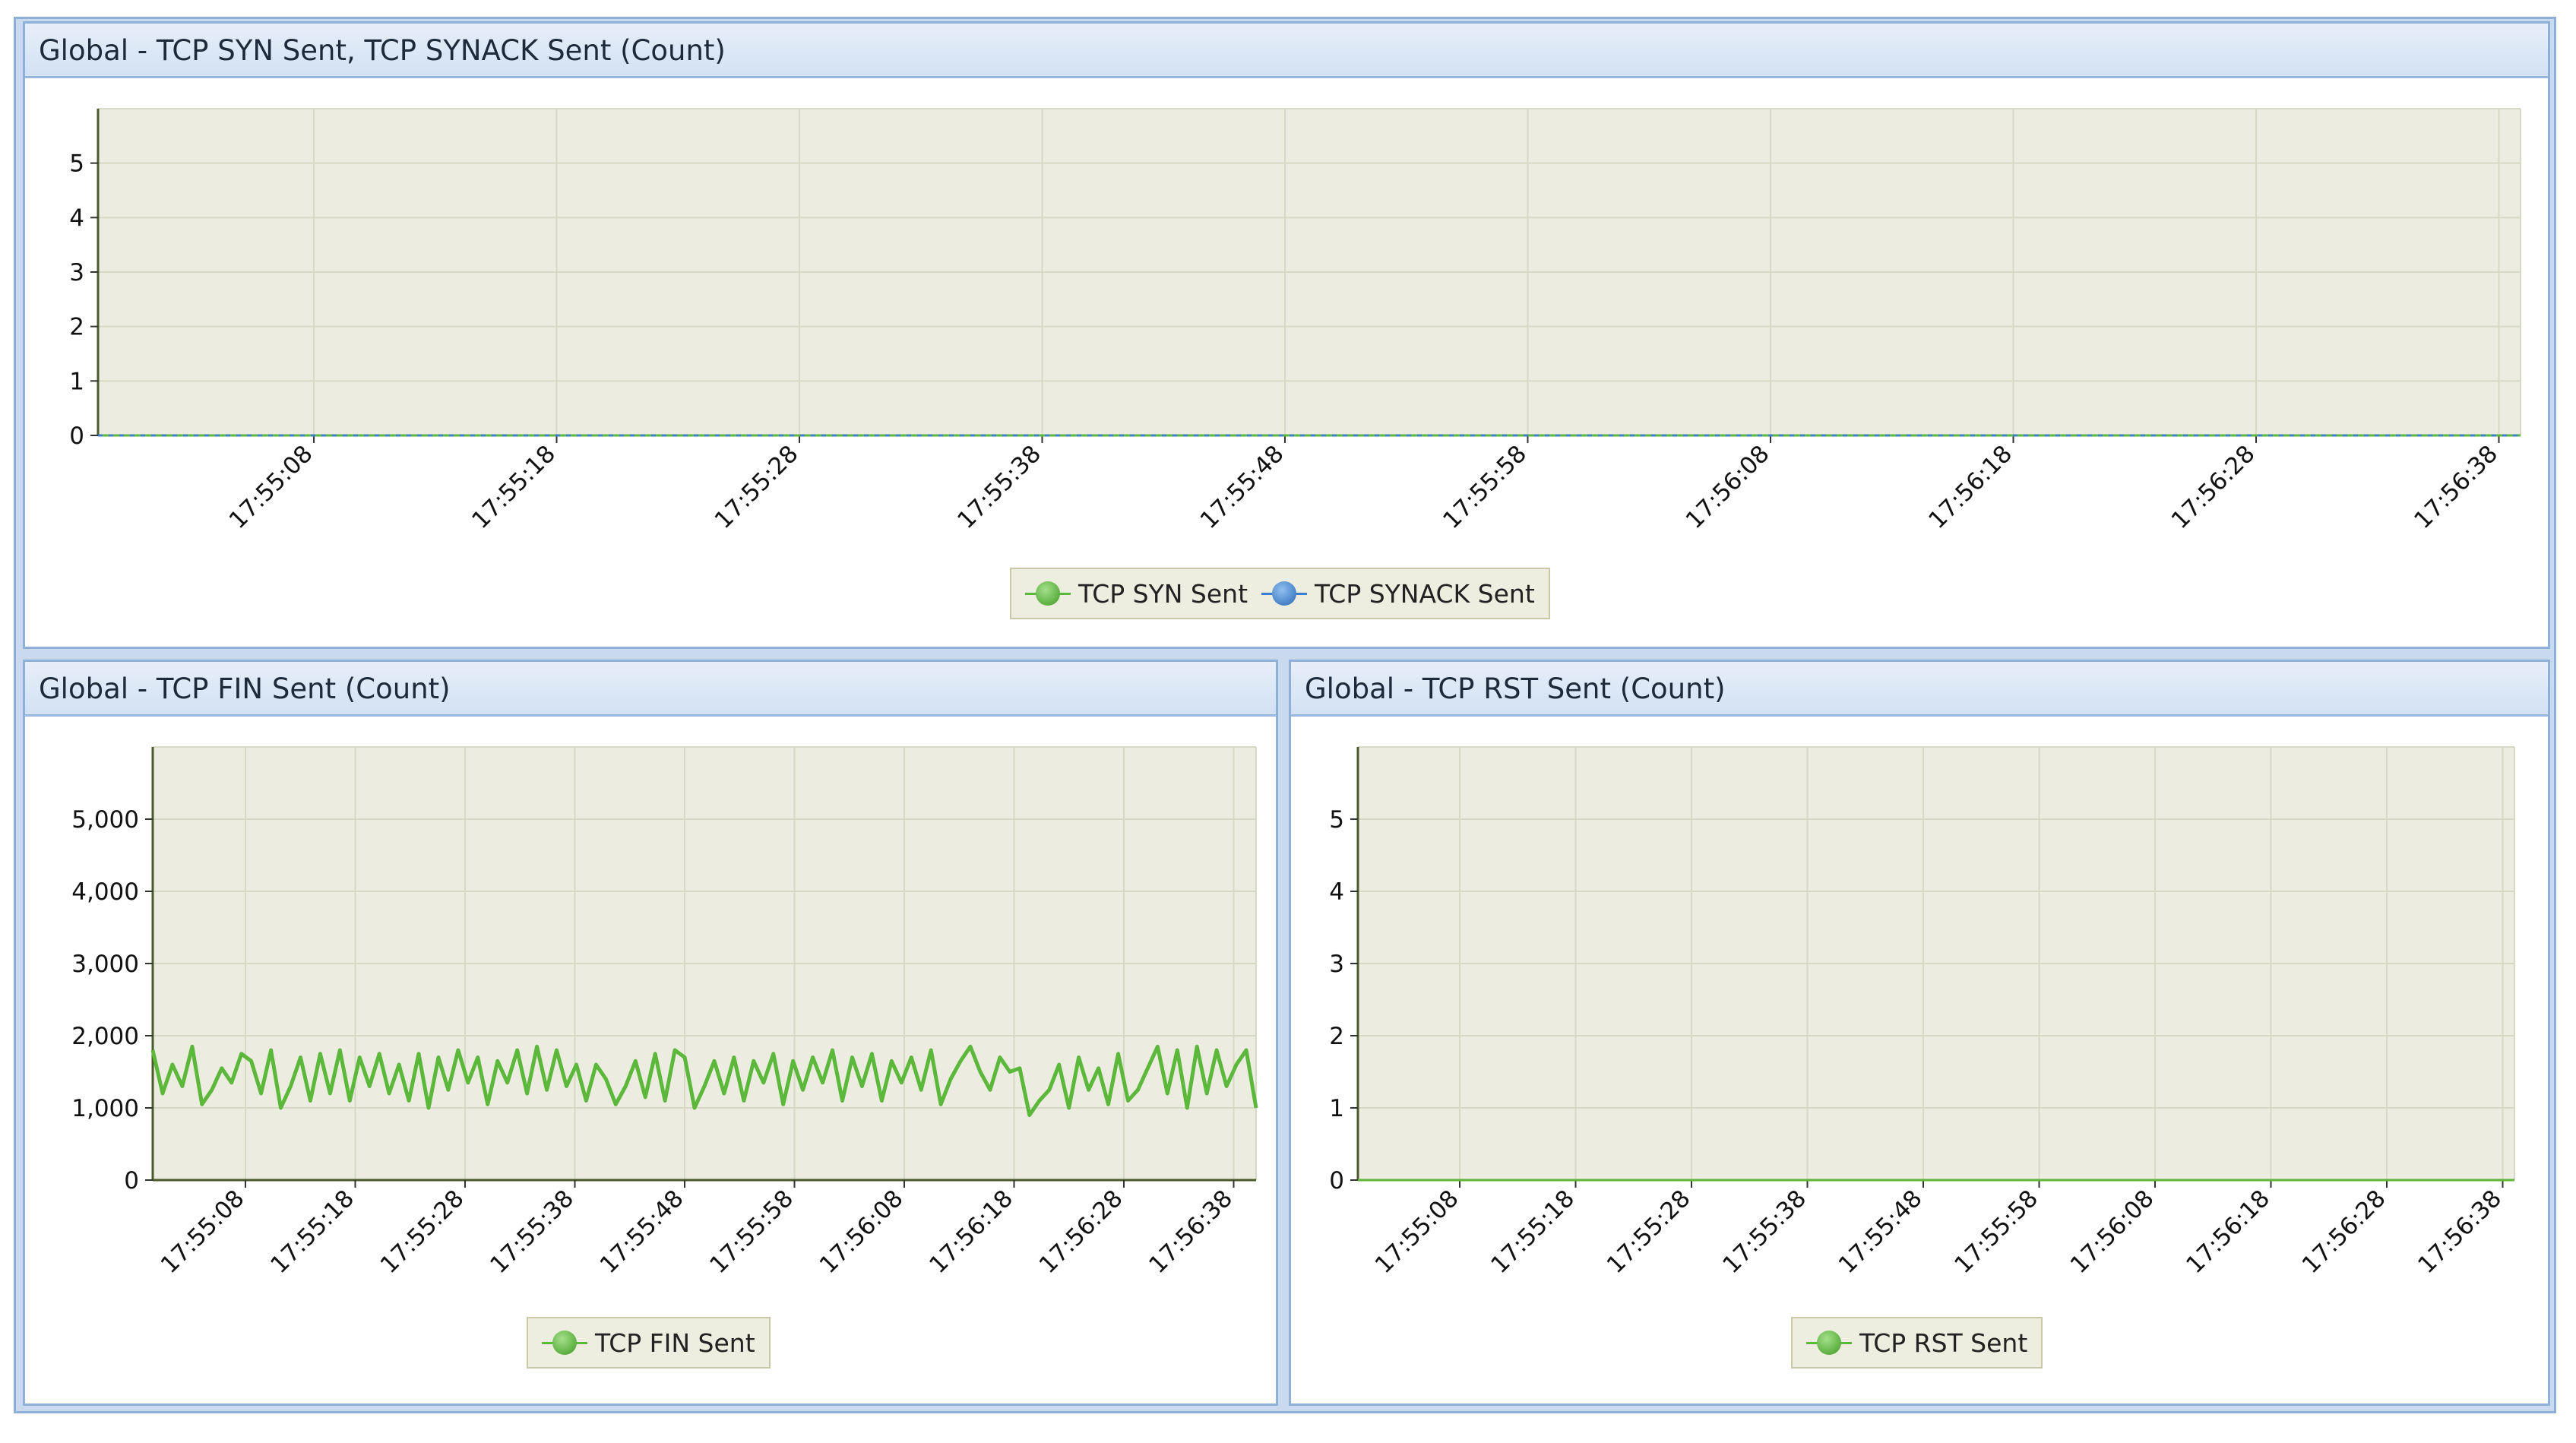  I want to click on legend-item-rst: TCP RST Sent, so click(1916, 1343).